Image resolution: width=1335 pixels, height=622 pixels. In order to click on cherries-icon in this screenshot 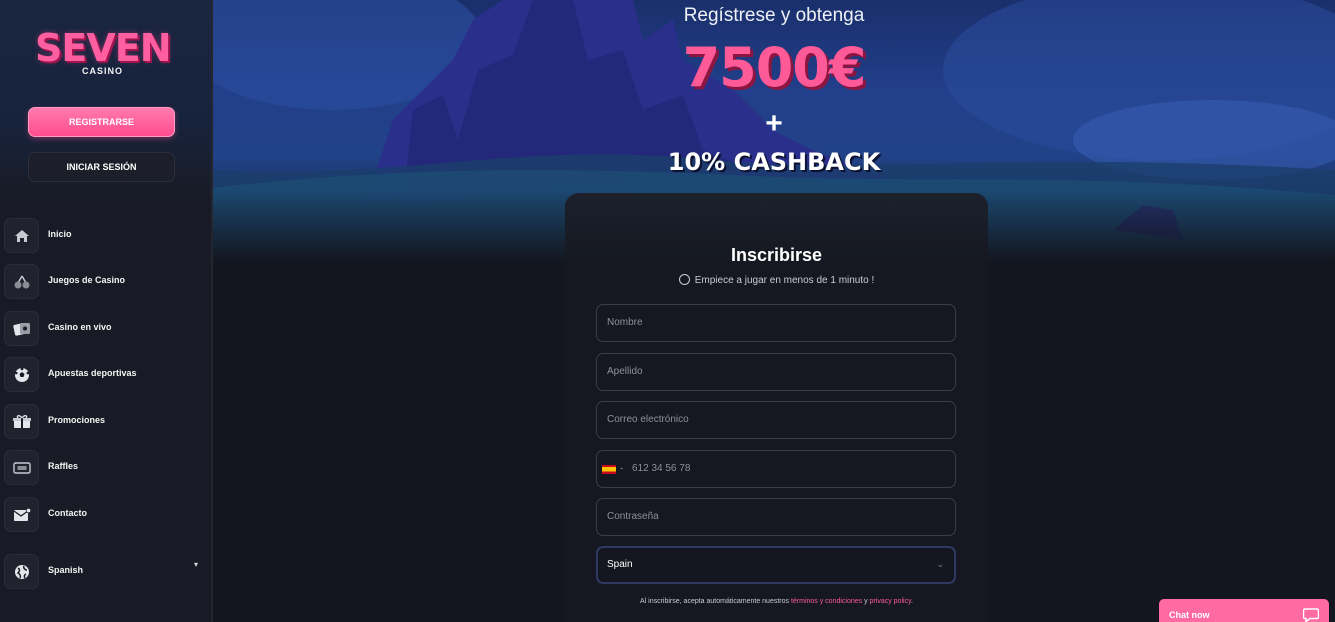, I will do `click(21, 281)`.